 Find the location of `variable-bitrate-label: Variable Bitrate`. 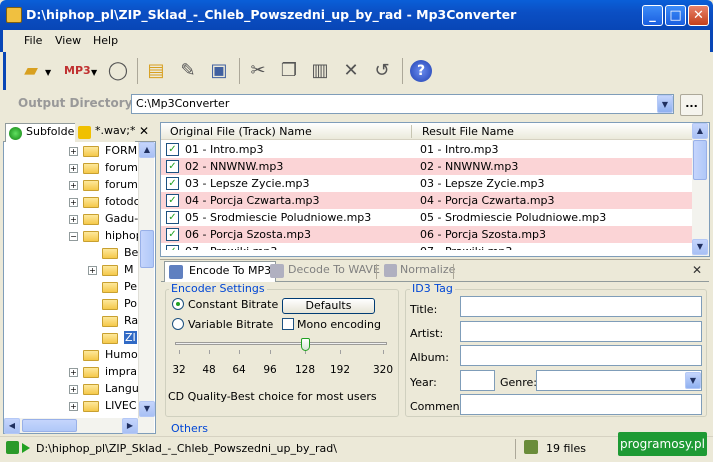

variable-bitrate-label: Variable Bitrate is located at coordinates (230, 324).